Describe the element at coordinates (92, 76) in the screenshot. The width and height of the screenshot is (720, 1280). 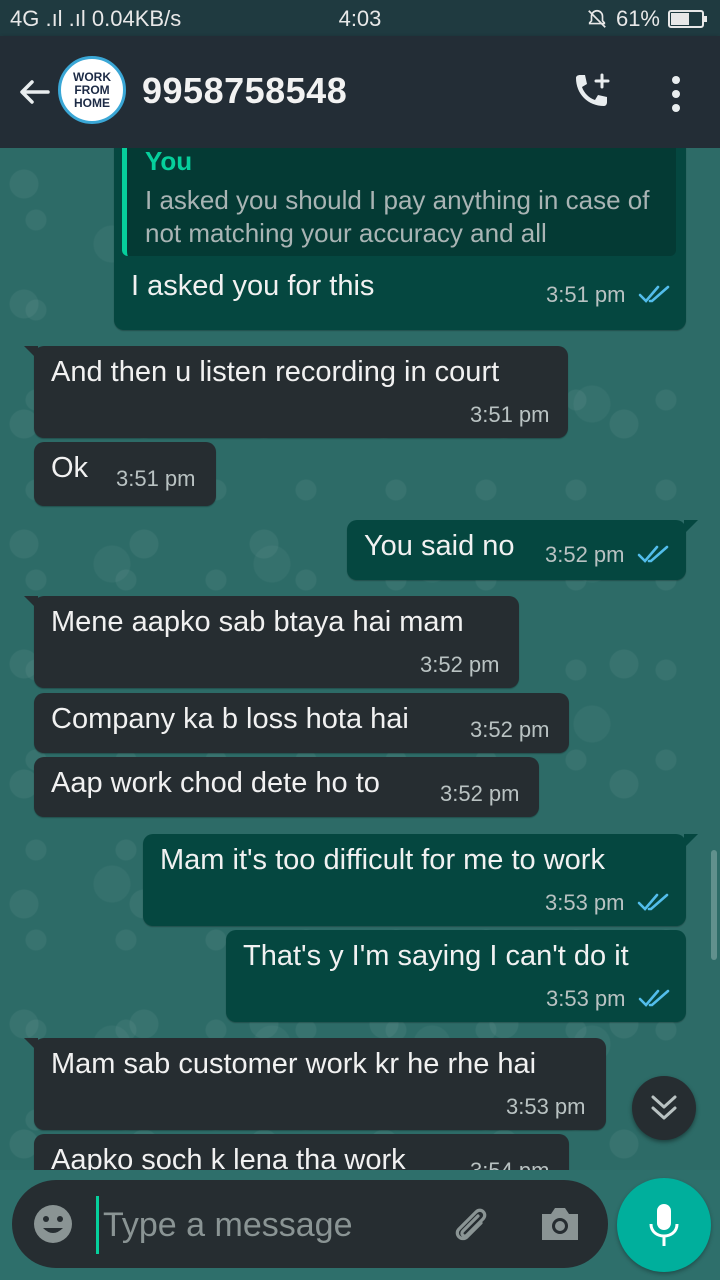
I see `avatar-text-1: WORK` at that location.